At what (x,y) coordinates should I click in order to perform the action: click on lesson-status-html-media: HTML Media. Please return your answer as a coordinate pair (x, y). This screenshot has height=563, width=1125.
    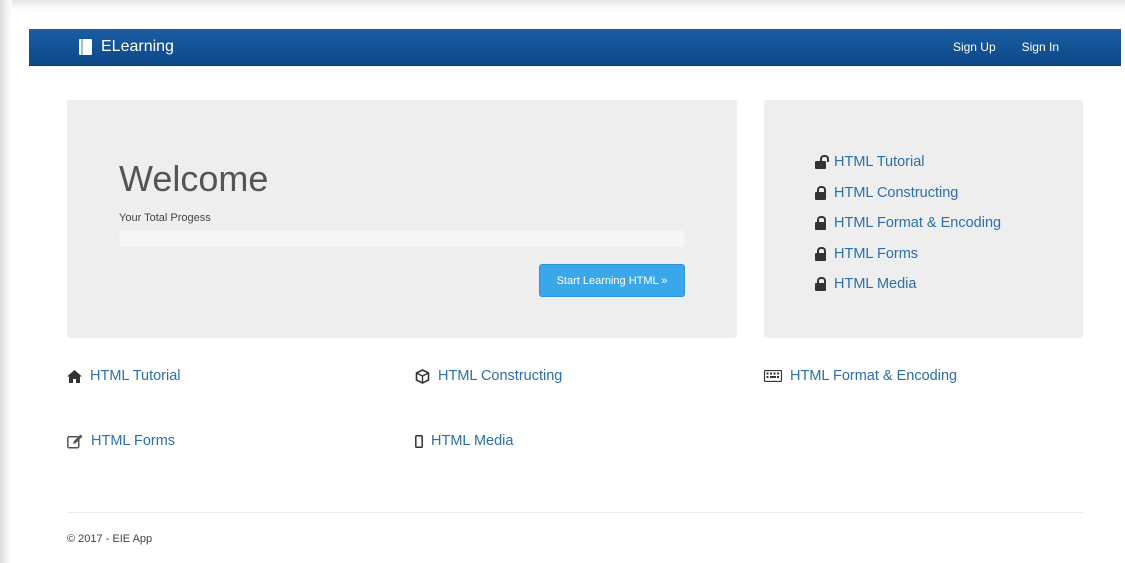
    Looking at the image, I should click on (908, 284).